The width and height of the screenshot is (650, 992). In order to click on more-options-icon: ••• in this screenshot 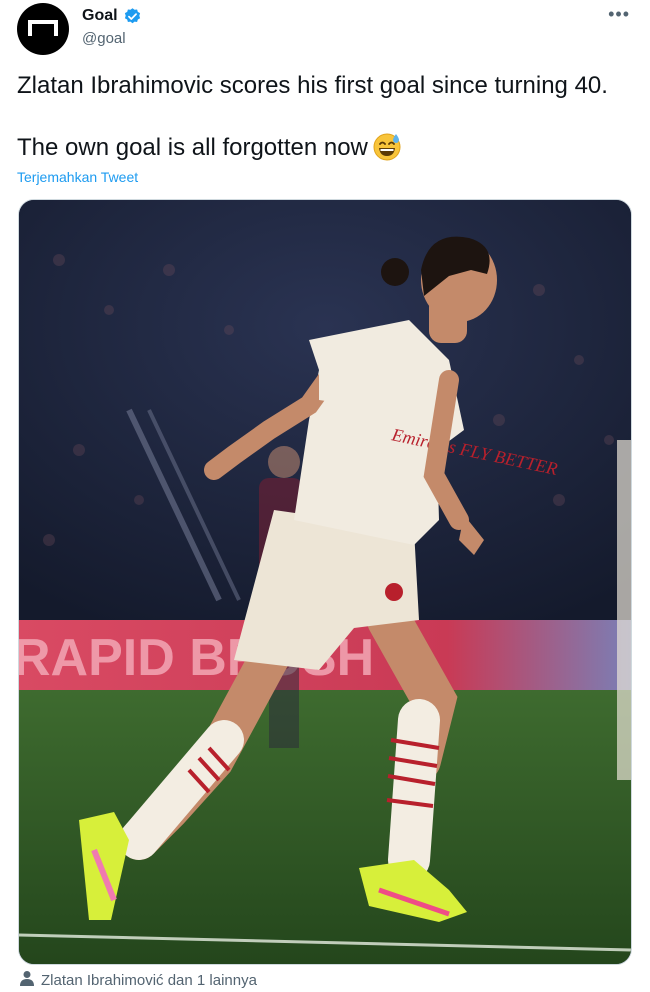, I will do `click(619, 14)`.